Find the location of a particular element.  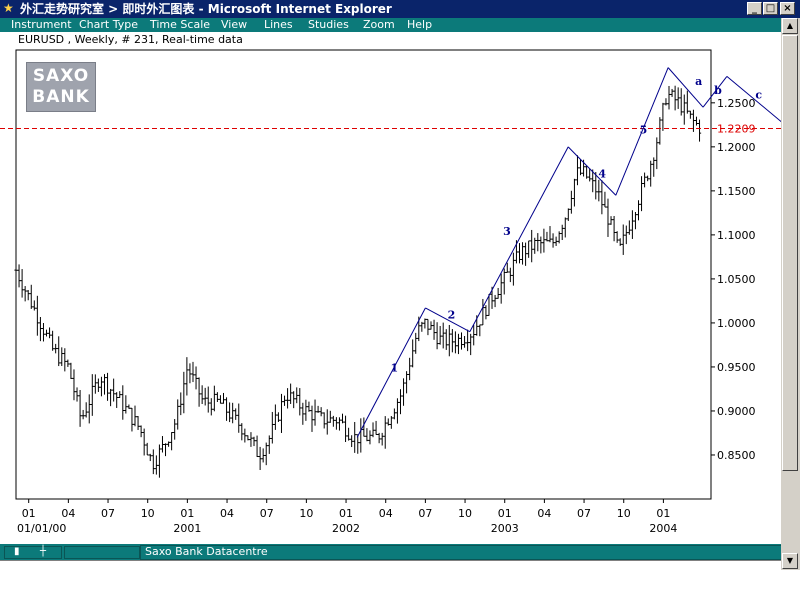

y-tick-label: 1.1000 is located at coordinates (736, 235).